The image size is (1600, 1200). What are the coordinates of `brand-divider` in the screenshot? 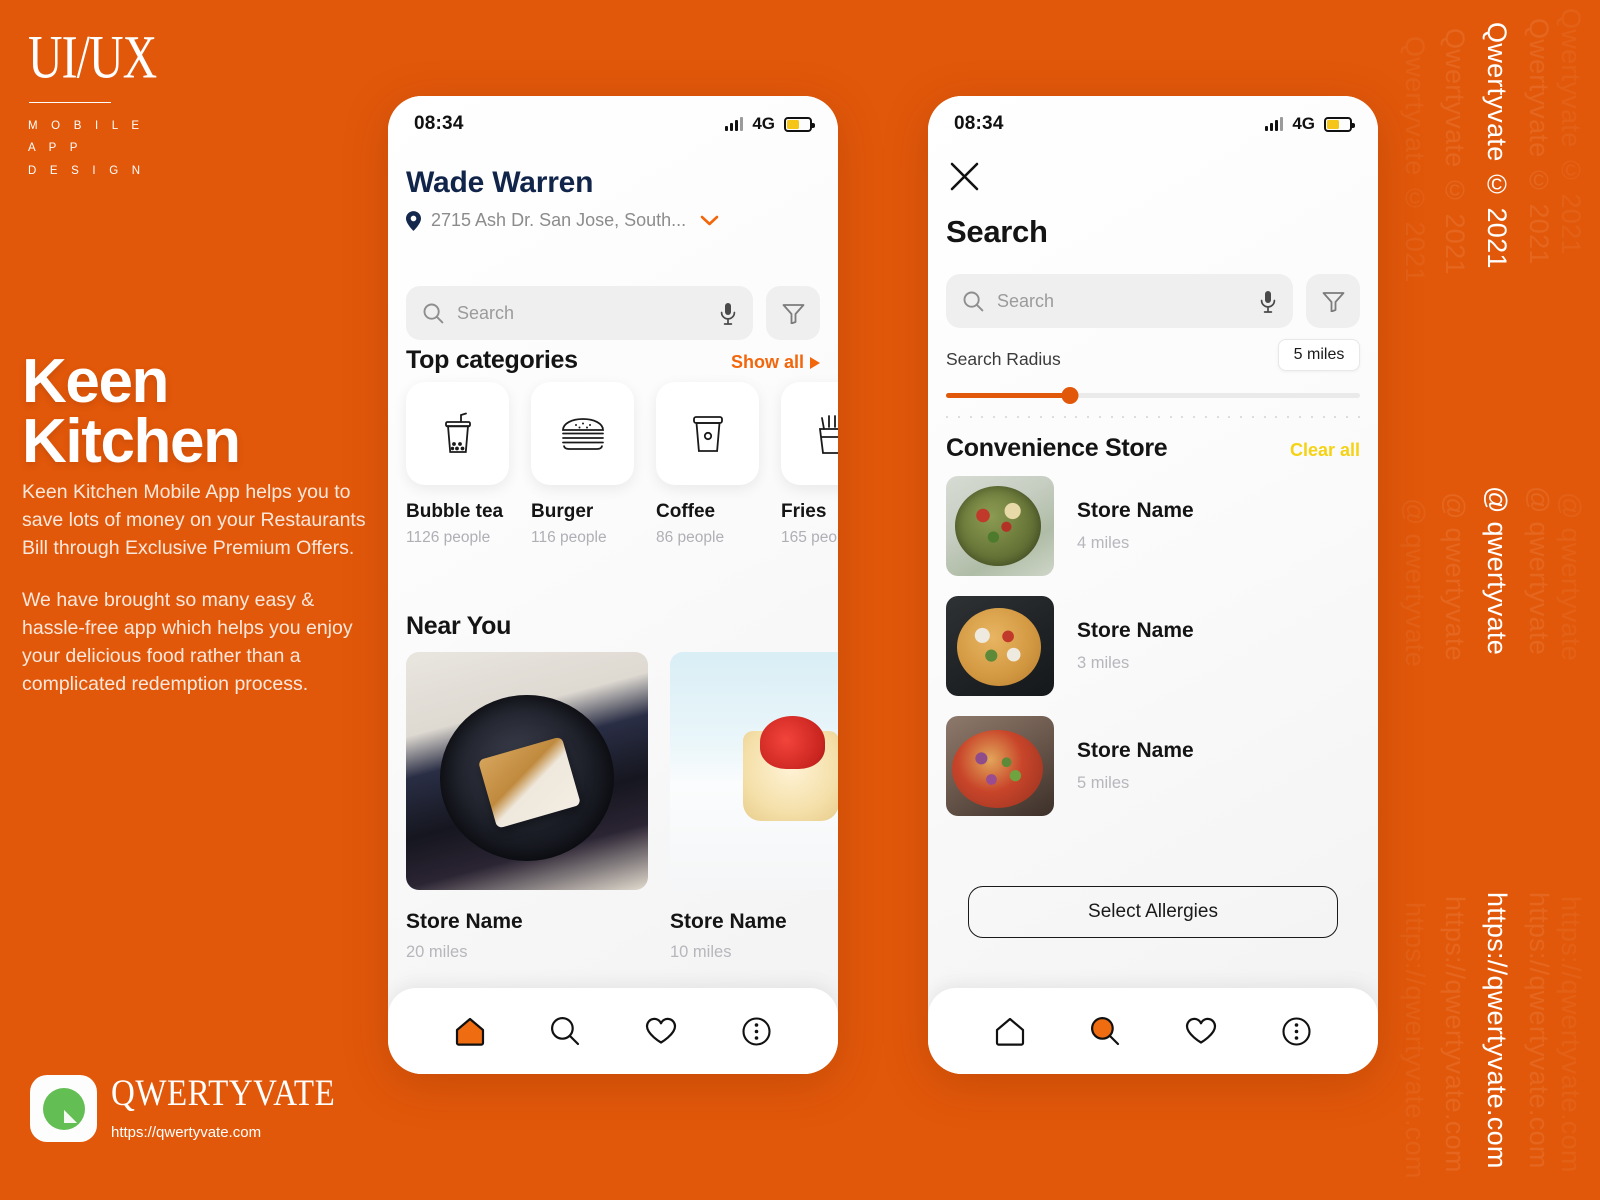 It's located at (70, 102).